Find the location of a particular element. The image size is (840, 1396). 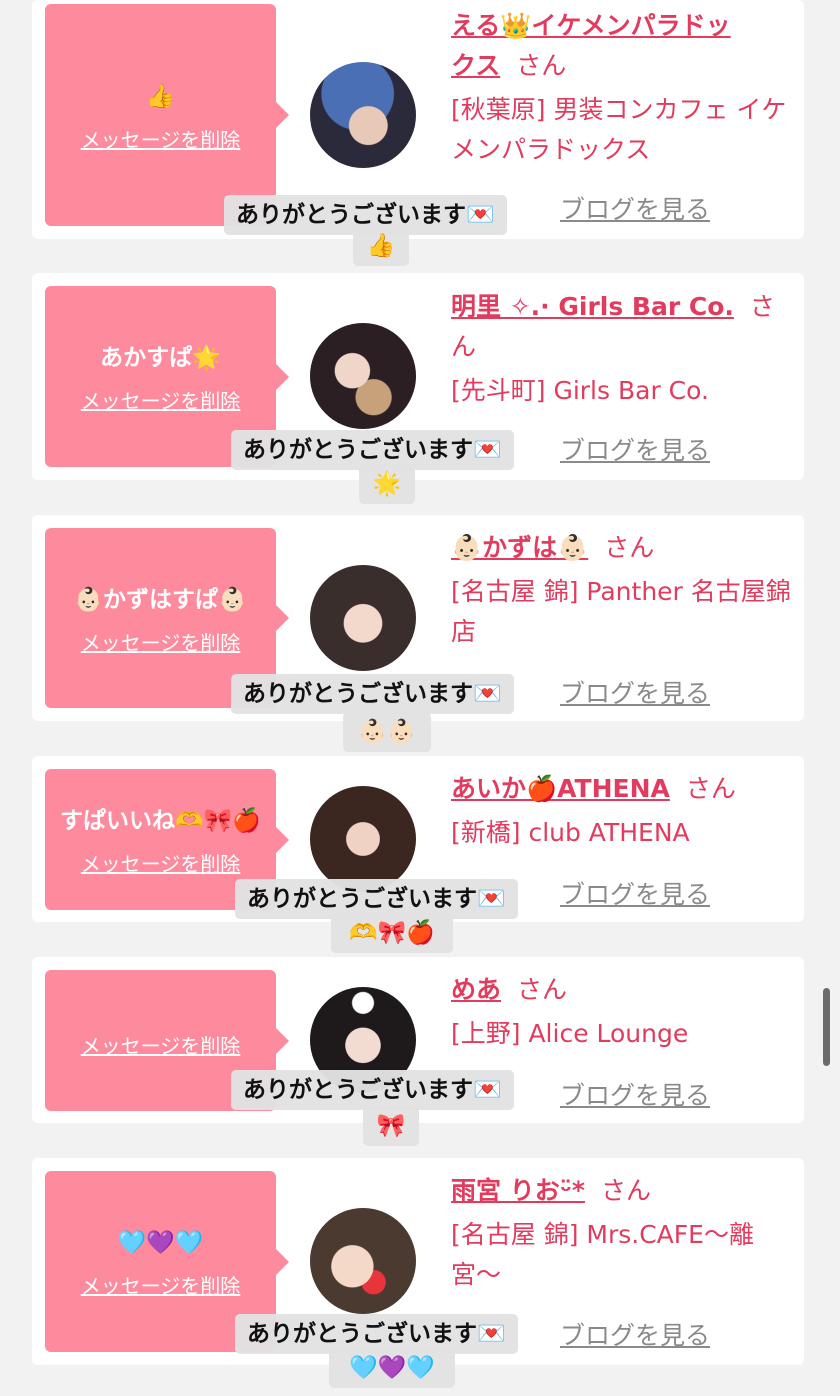

cast-name: える👑イケメンパラドッ クス さん is located at coordinates (623, 46).